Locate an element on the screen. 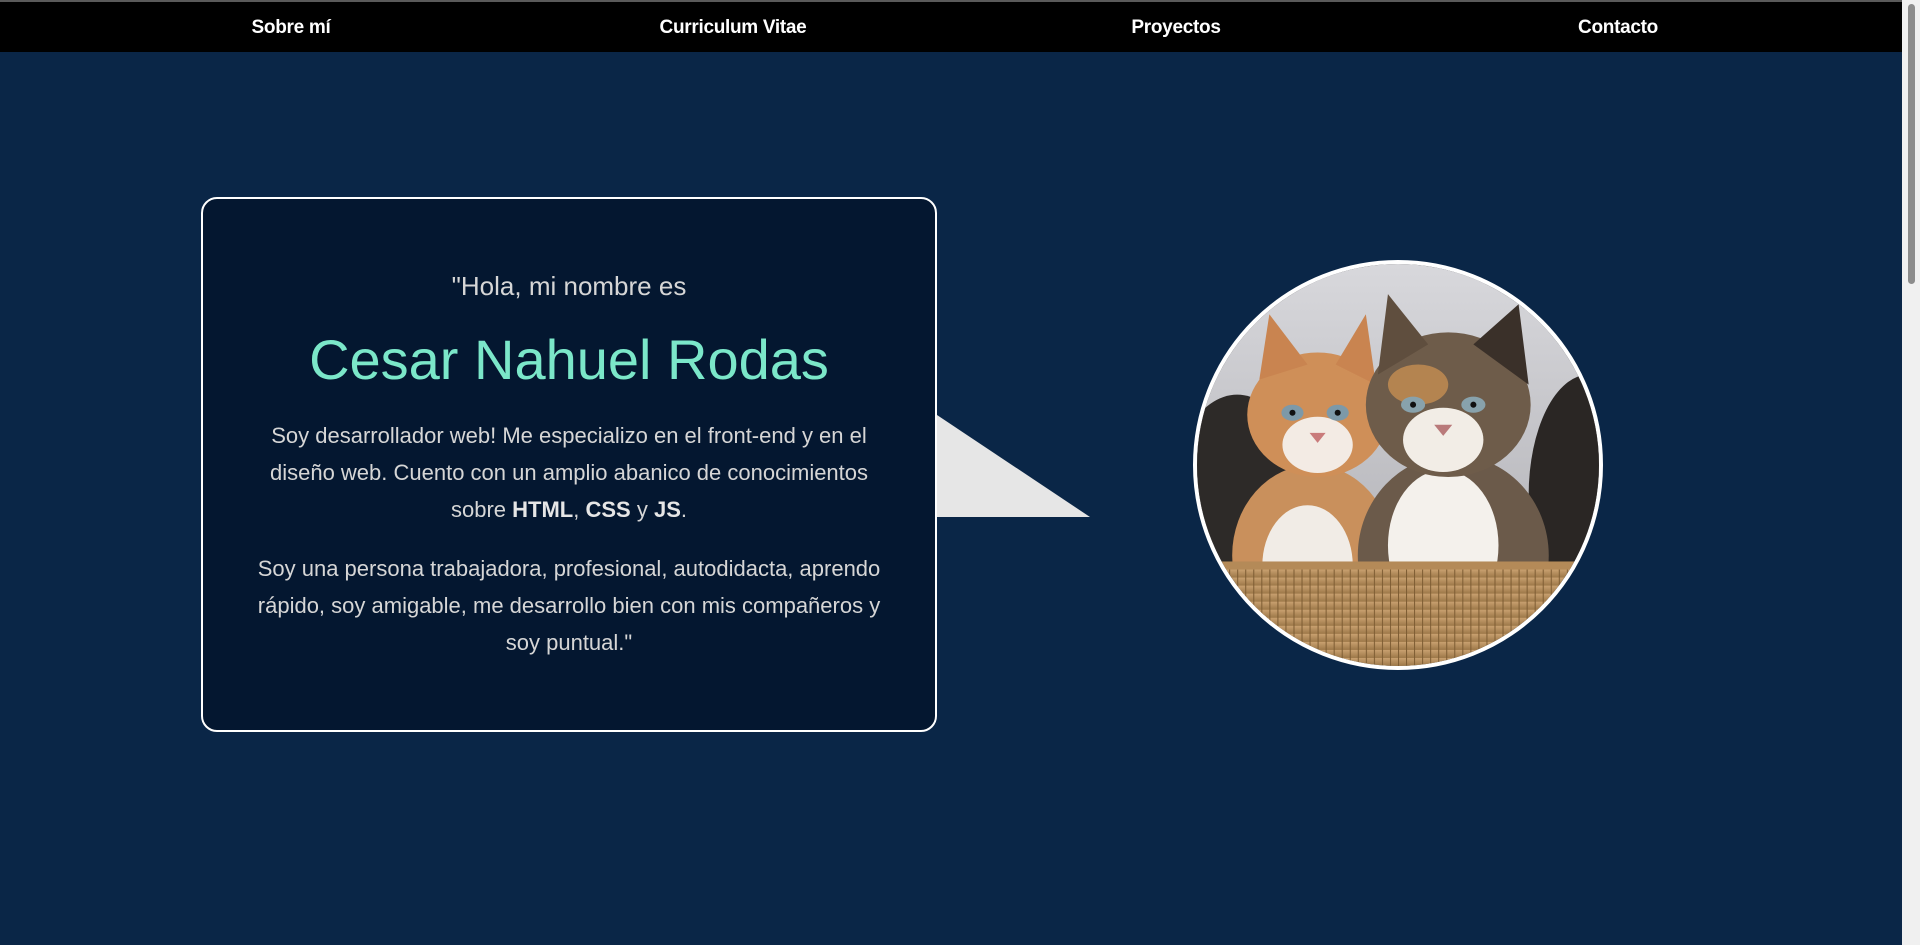 This screenshot has width=1920, height=945. vertical-scrollbar is located at coordinates (1911, 472).